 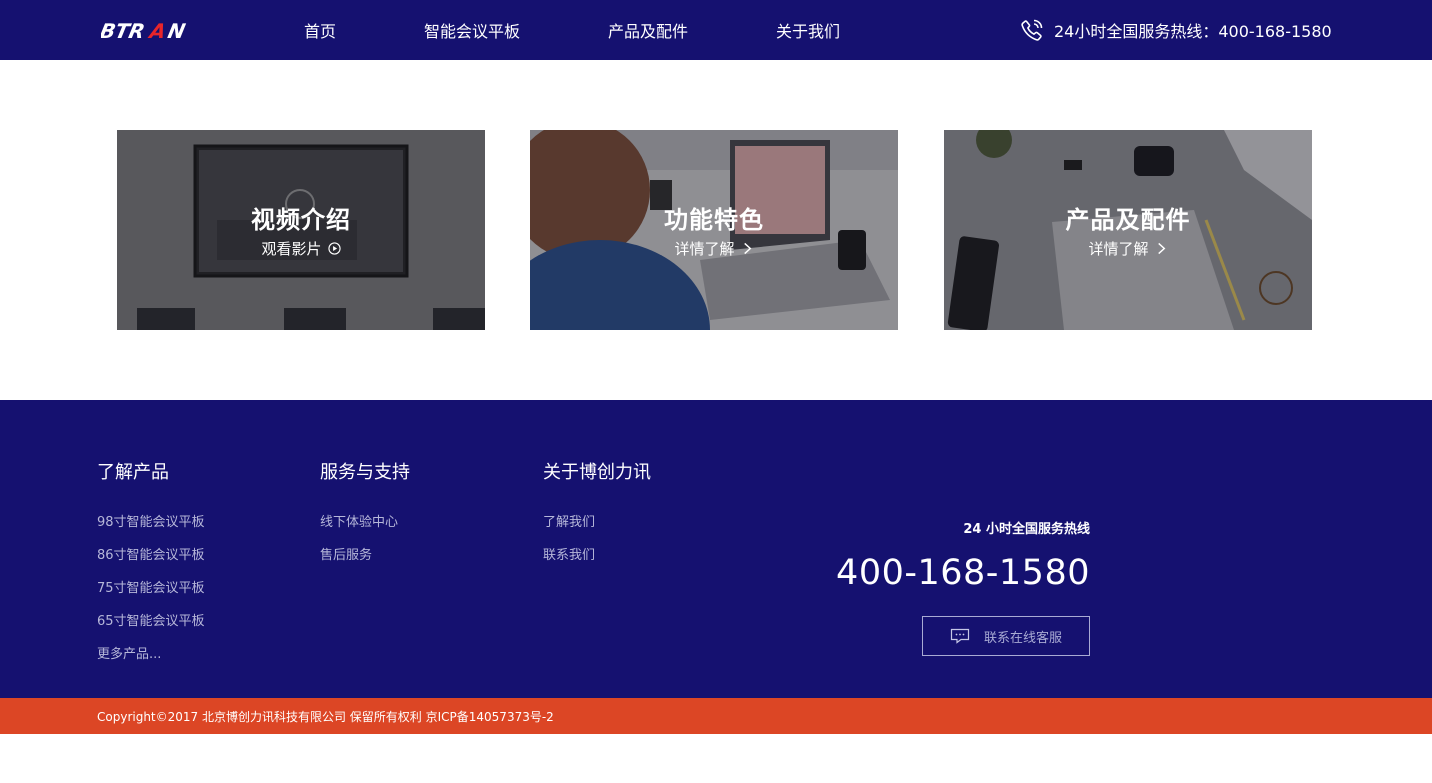 I want to click on footer-link: 联系我们, so click(x=597, y=563).